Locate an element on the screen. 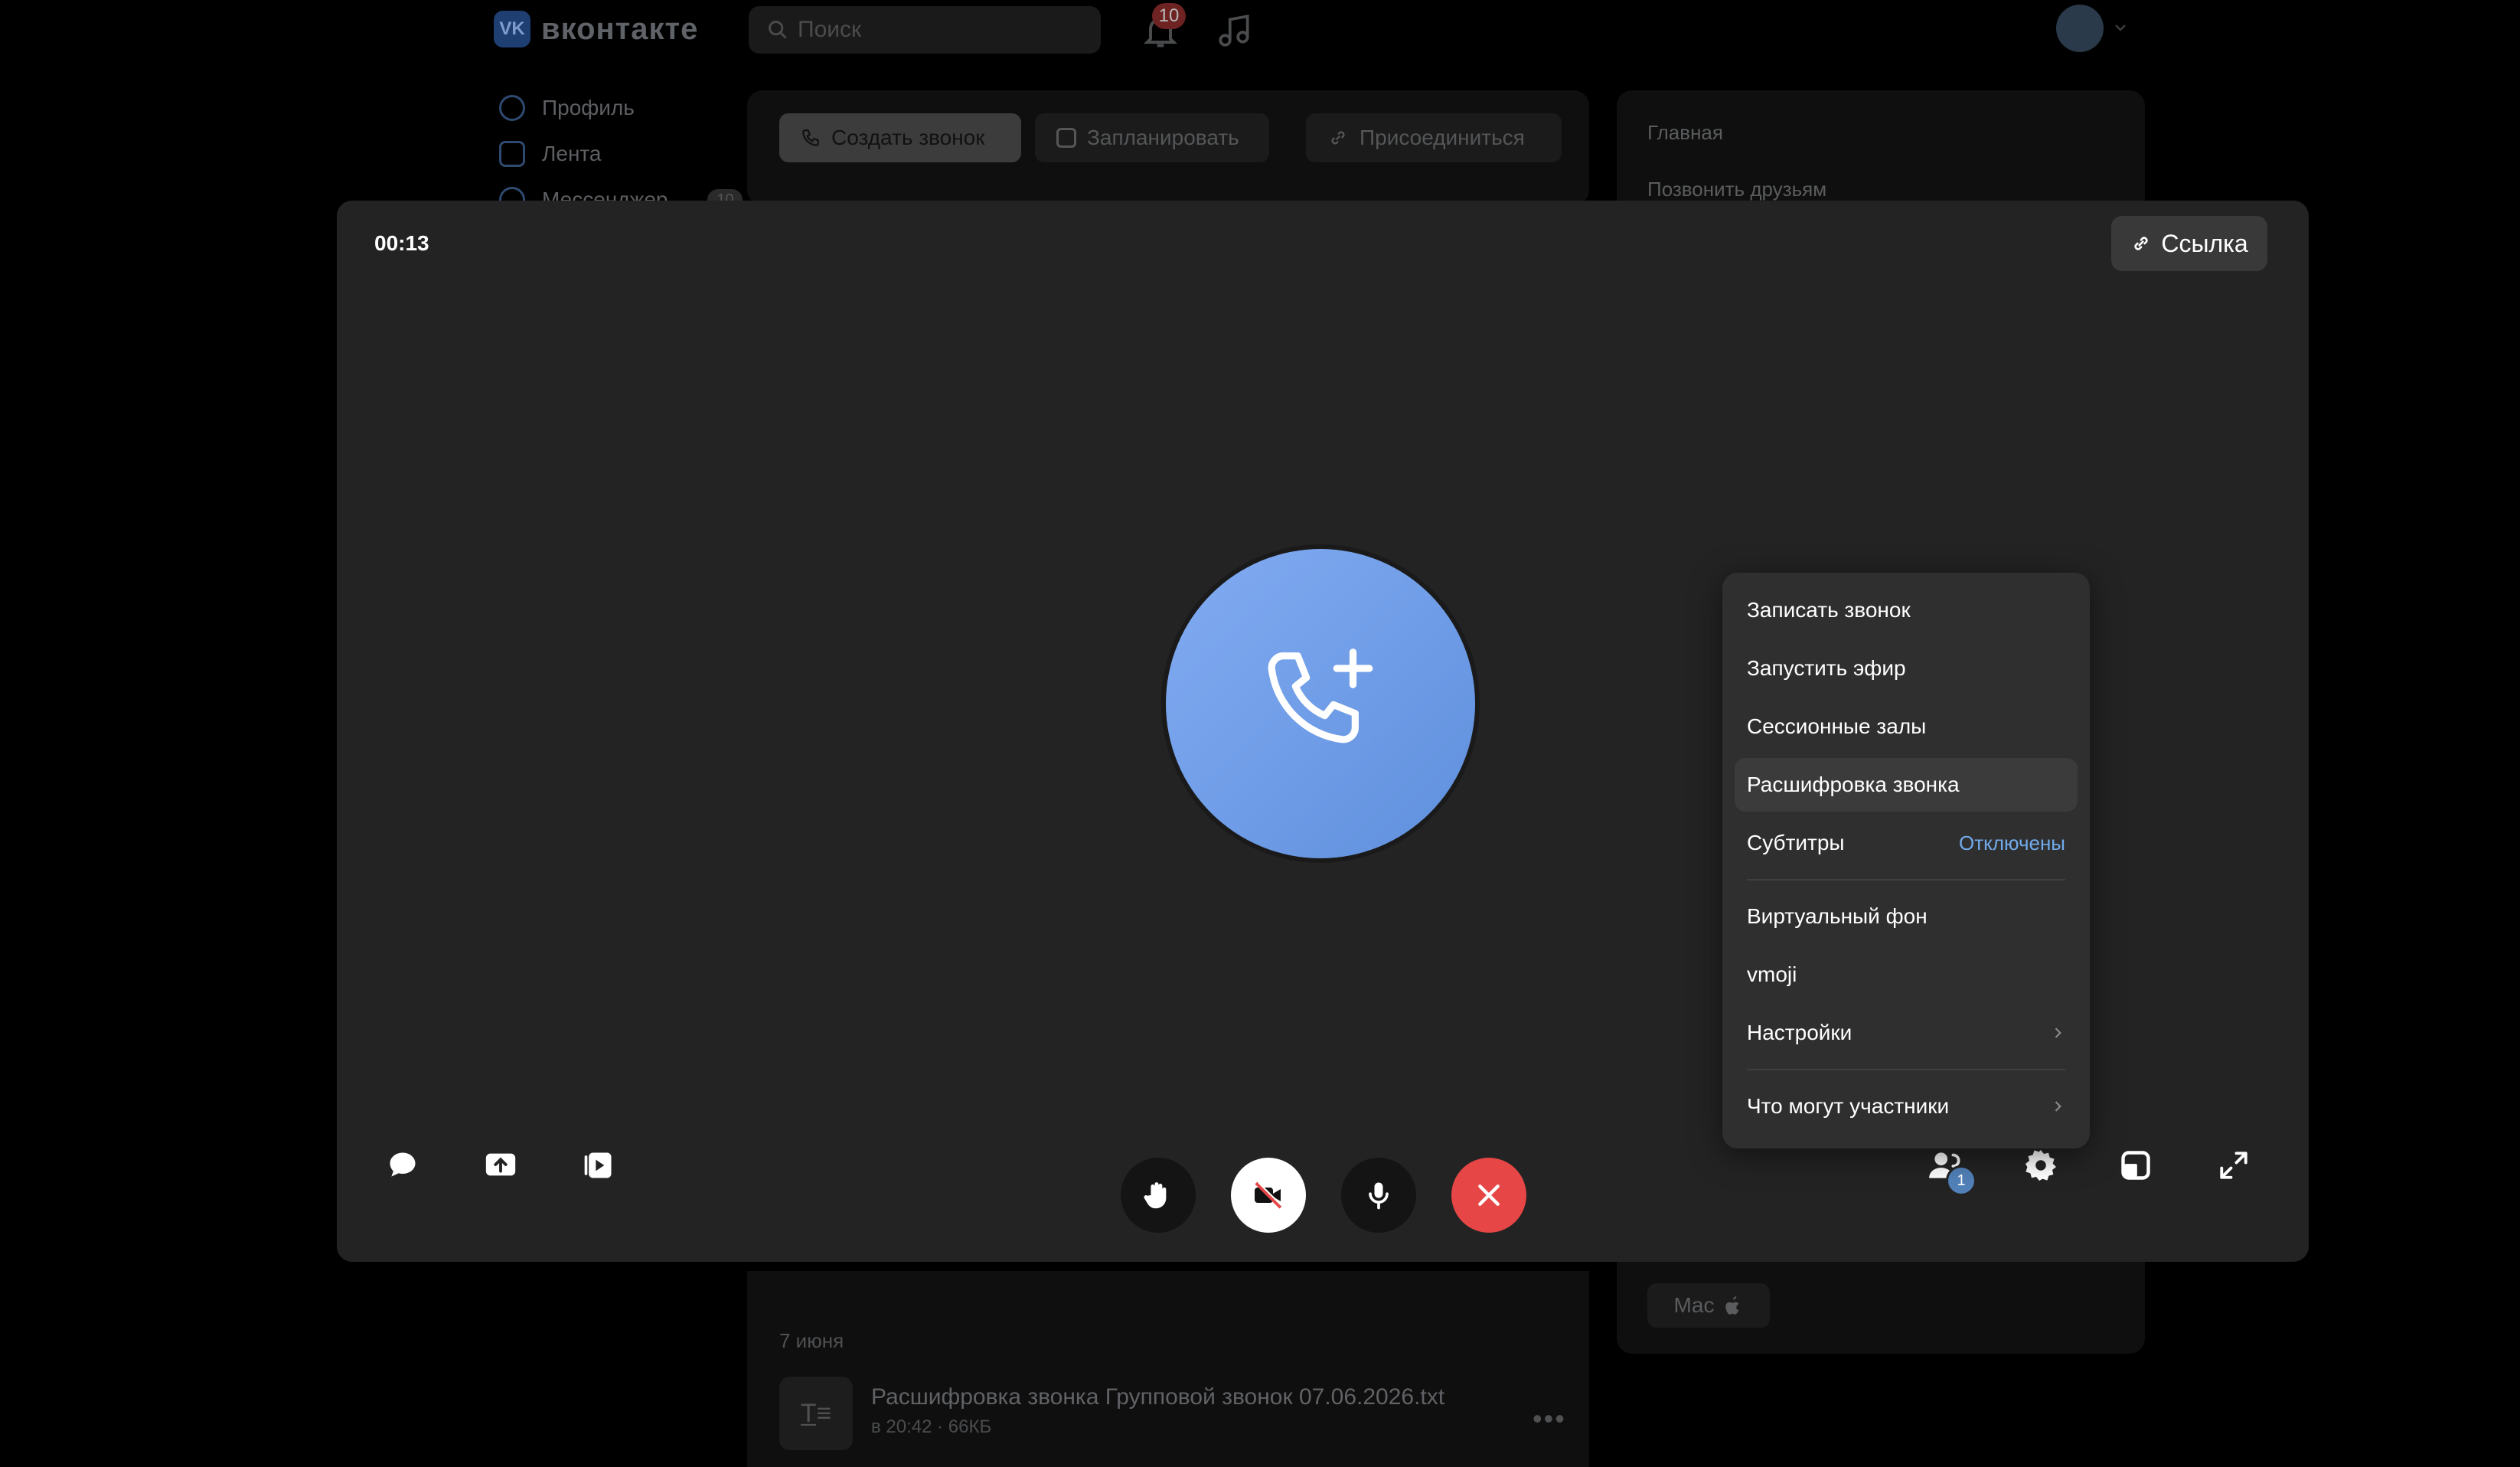 The width and height of the screenshot is (2520, 1467). tab-create-call: Создать звонок is located at coordinates (900, 137).